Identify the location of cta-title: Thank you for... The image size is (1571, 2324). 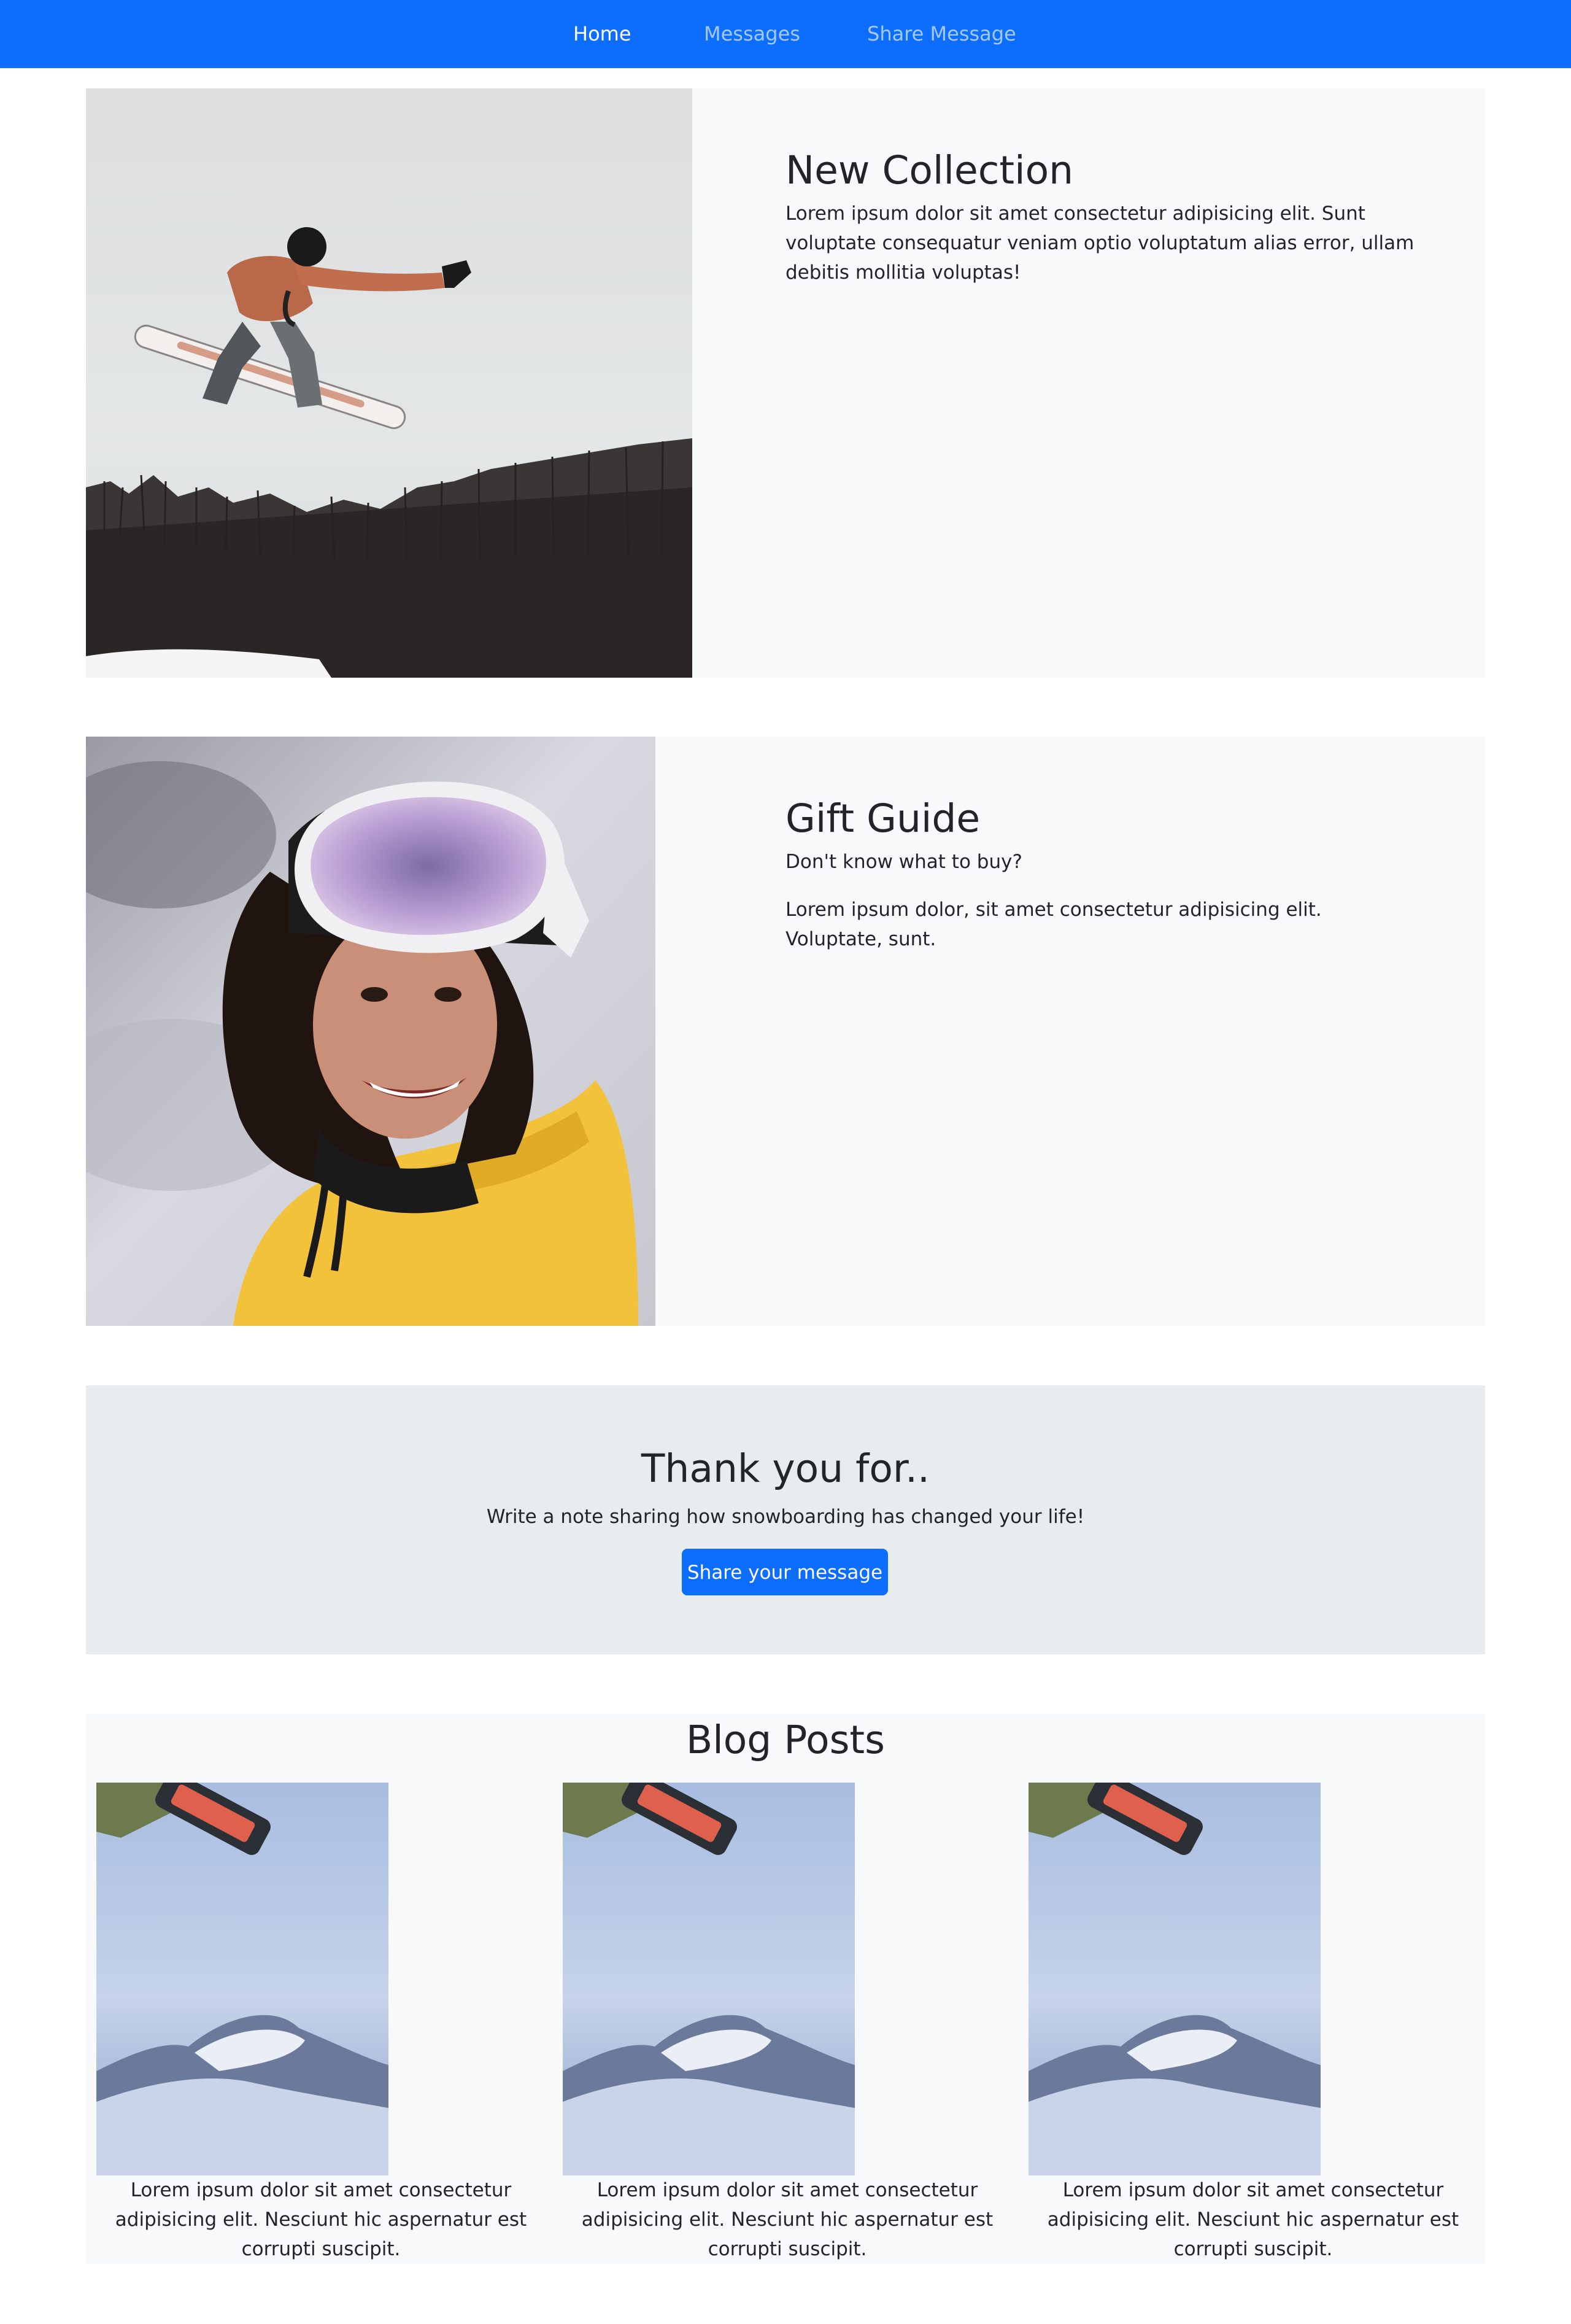
(785, 1468).